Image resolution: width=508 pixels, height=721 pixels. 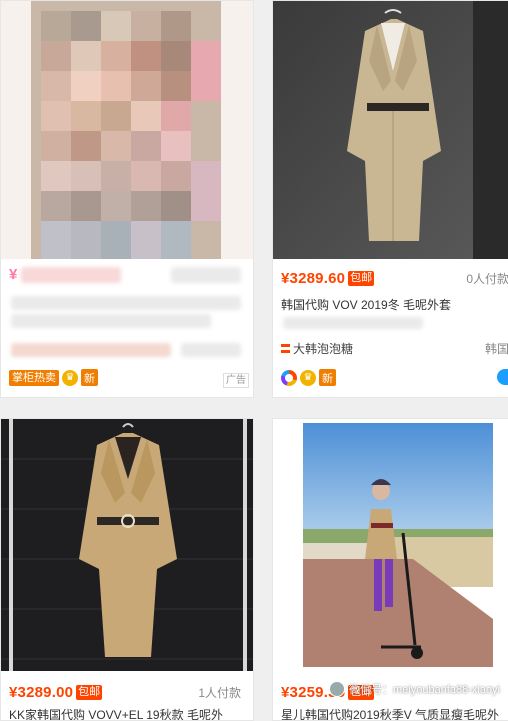 I want to click on shop-icon, so click(x=285, y=348).